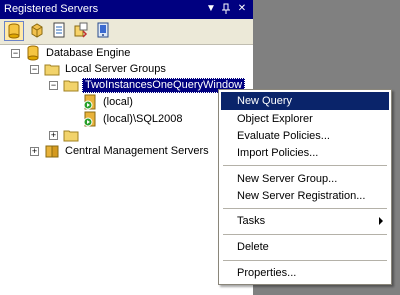 The width and height of the screenshot is (400, 295). What do you see at coordinates (305, 247) in the screenshot?
I see `menu-item-delete: Delete` at bounding box center [305, 247].